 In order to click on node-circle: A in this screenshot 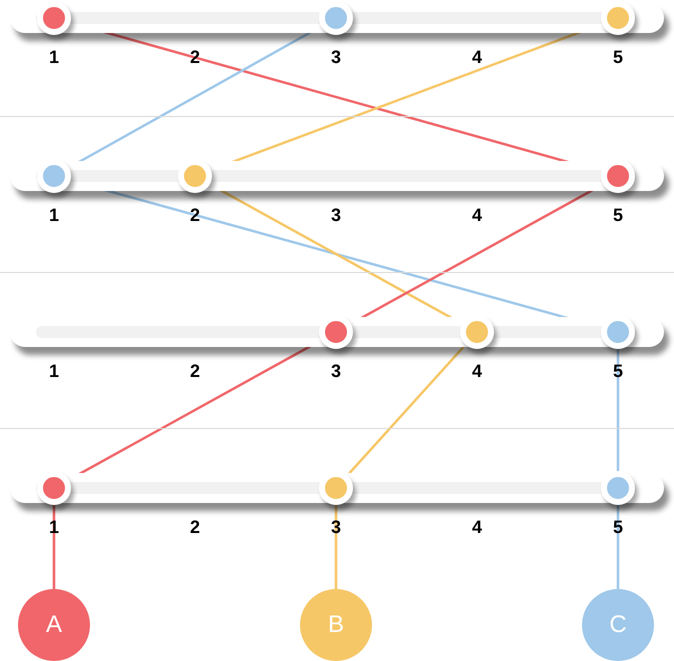, I will do `click(54, 625)`.